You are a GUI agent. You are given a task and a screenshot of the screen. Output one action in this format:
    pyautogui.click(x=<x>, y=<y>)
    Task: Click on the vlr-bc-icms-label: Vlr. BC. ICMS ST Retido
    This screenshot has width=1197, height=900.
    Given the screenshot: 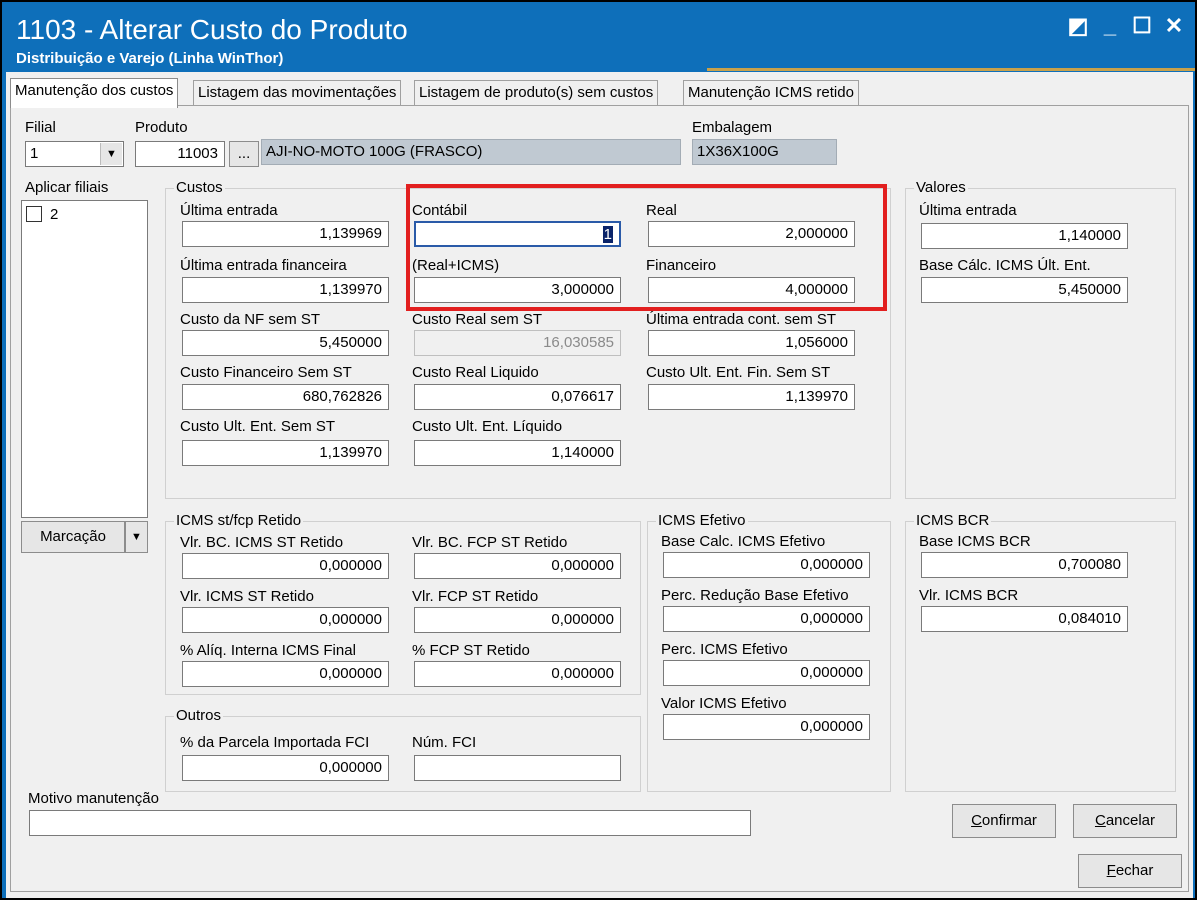 What is the action you would take?
    pyautogui.click(x=262, y=542)
    